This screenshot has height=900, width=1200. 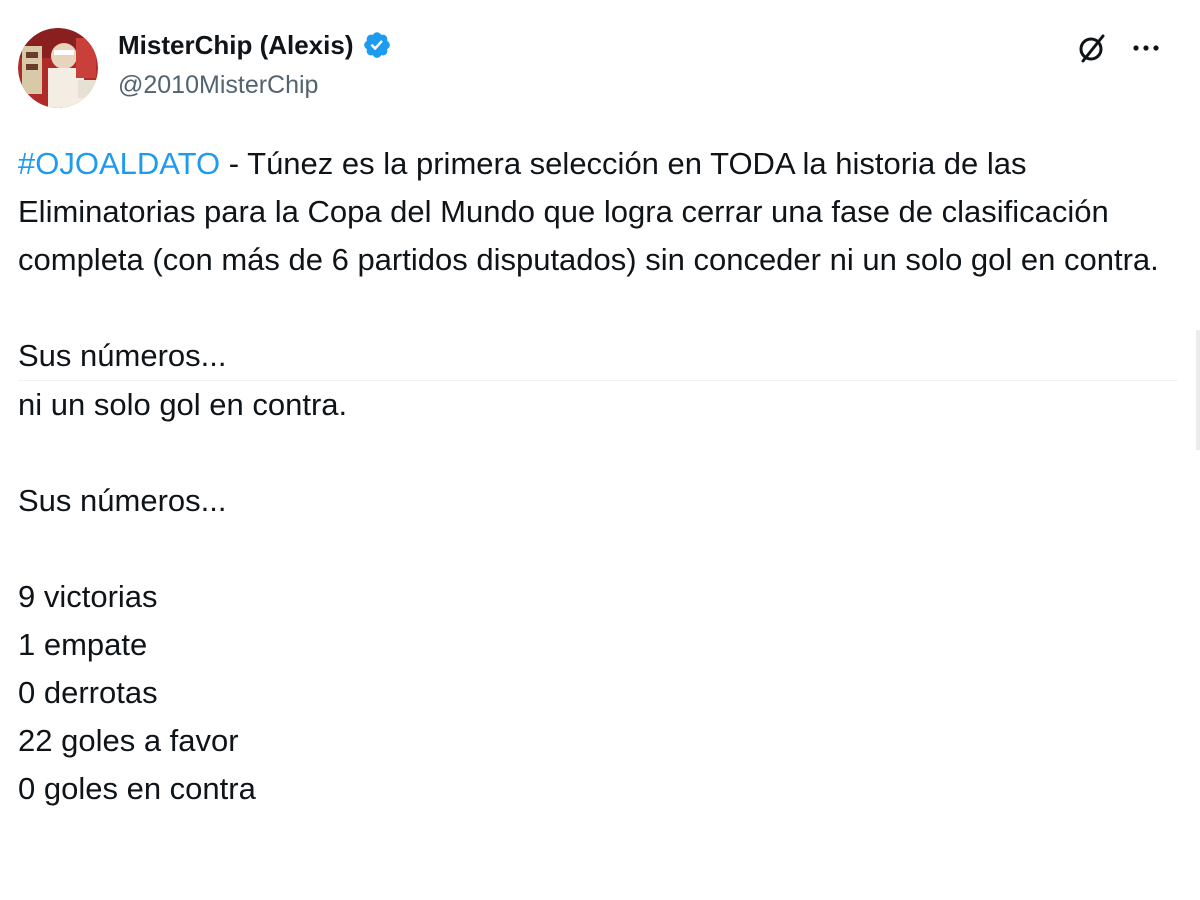 What do you see at coordinates (183, 404) in the screenshot?
I see `repeated-line: ni un solo gol en contra.` at bounding box center [183, 404].